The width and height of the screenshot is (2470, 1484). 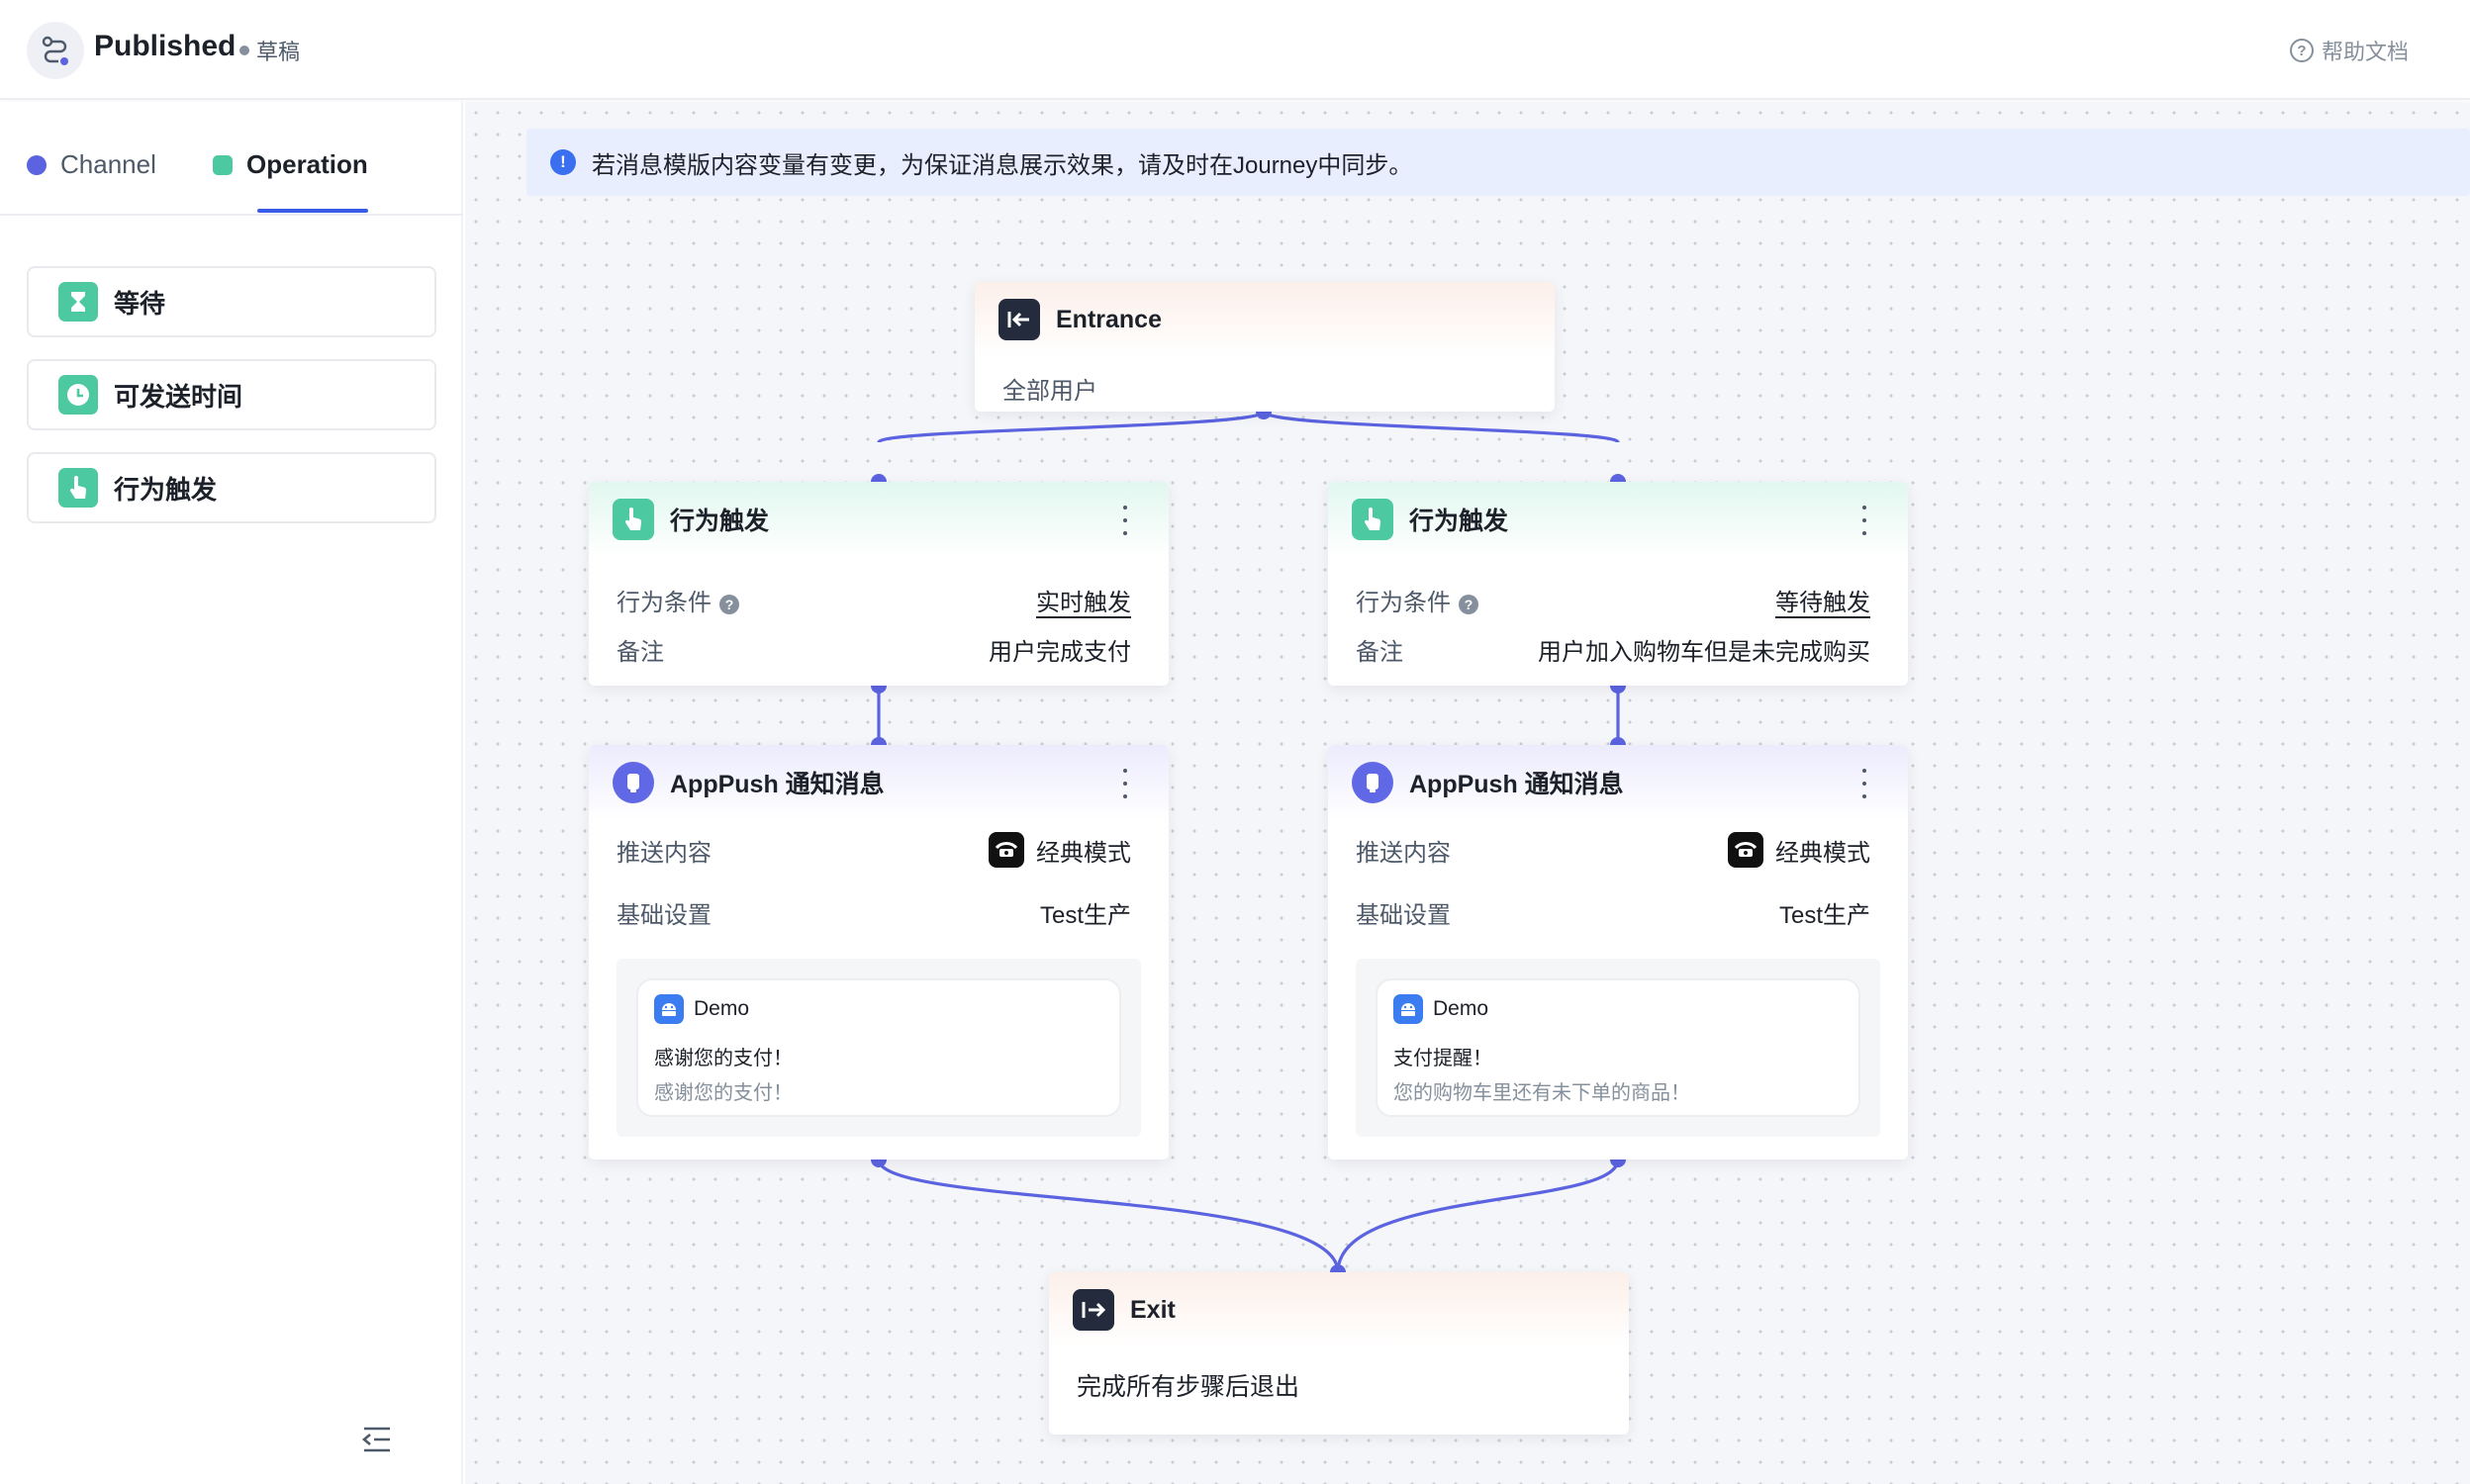 What do you see at coordinates (879, 519) in the screenshot?
I see `trigger-1-header: 行为触发` at bounding box center [879, 519].